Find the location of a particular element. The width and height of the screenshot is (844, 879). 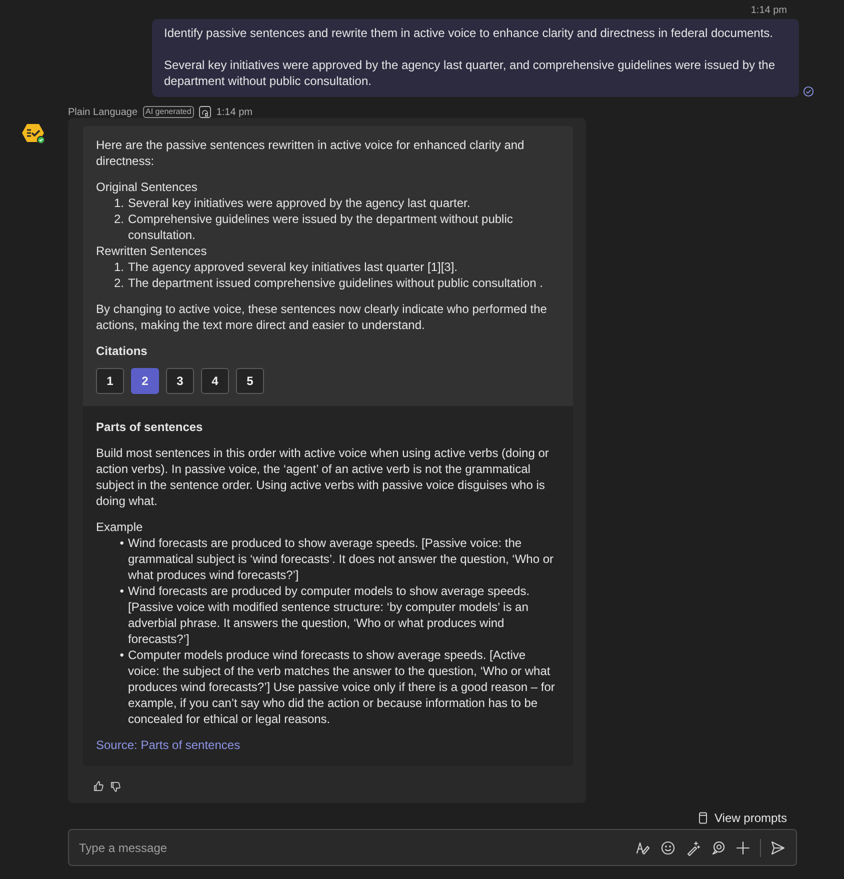

message-text: Several key initiatives were approved by the agency last quarter, and comprehensive guidelines were issued by the department without public consultation. is located at coordinates (470, 73).